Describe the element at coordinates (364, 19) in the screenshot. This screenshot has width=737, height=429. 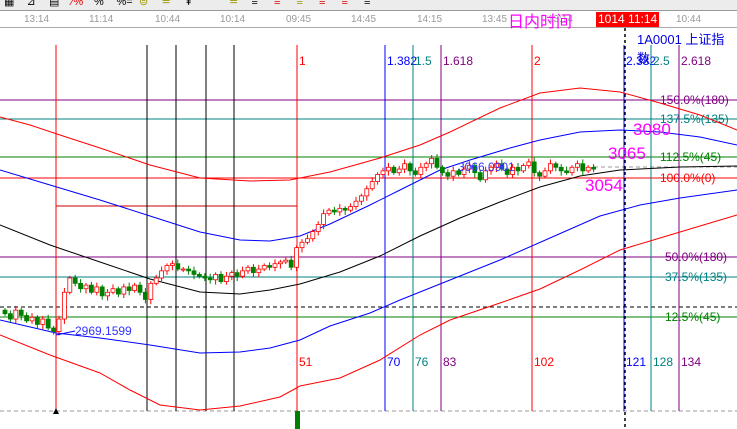
I see `time-tick: 14:45` at that location.